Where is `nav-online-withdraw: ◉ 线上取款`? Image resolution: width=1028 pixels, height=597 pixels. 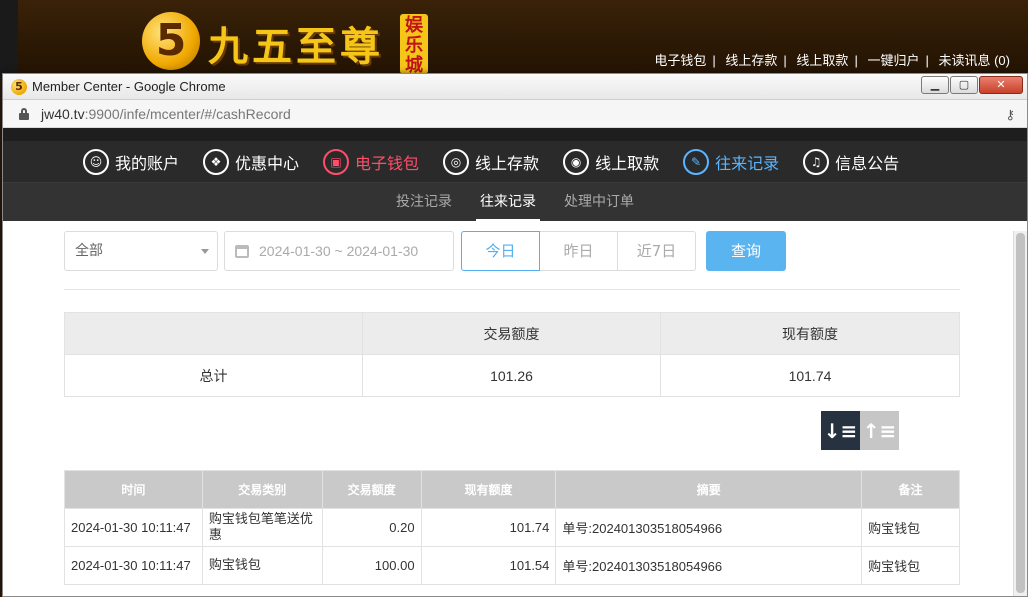 nav-online-withdraw: ◉ 线上取款 is located at coordinates (611, 161).